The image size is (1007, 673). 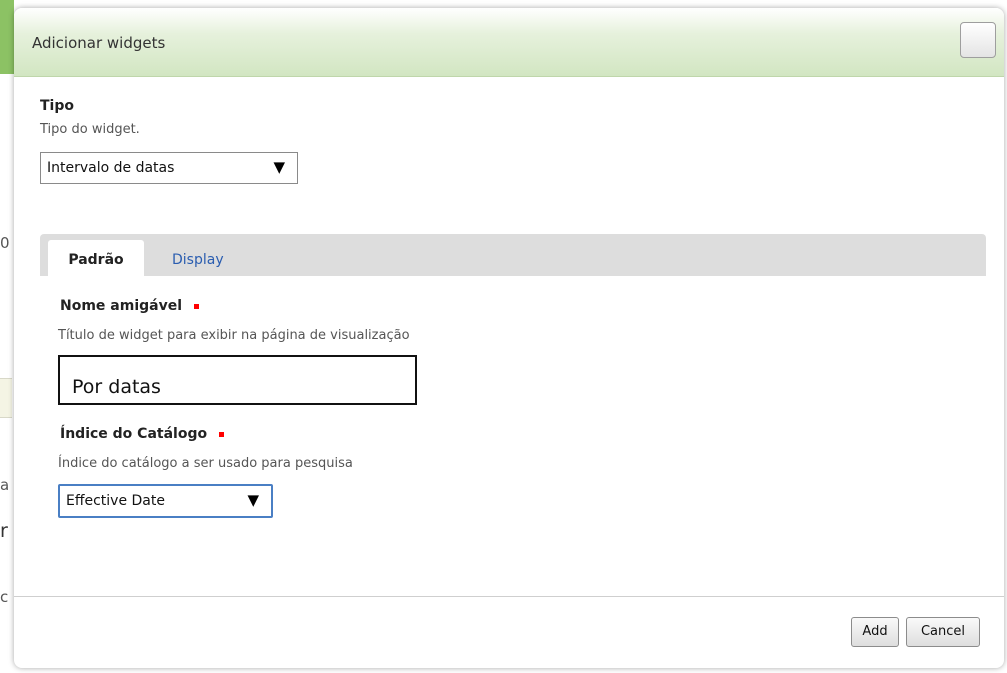 What do you see at coordinates (5, 243) in the screenshot?
I see `background-text-fragment: 0` at bounding box center [5, 243].